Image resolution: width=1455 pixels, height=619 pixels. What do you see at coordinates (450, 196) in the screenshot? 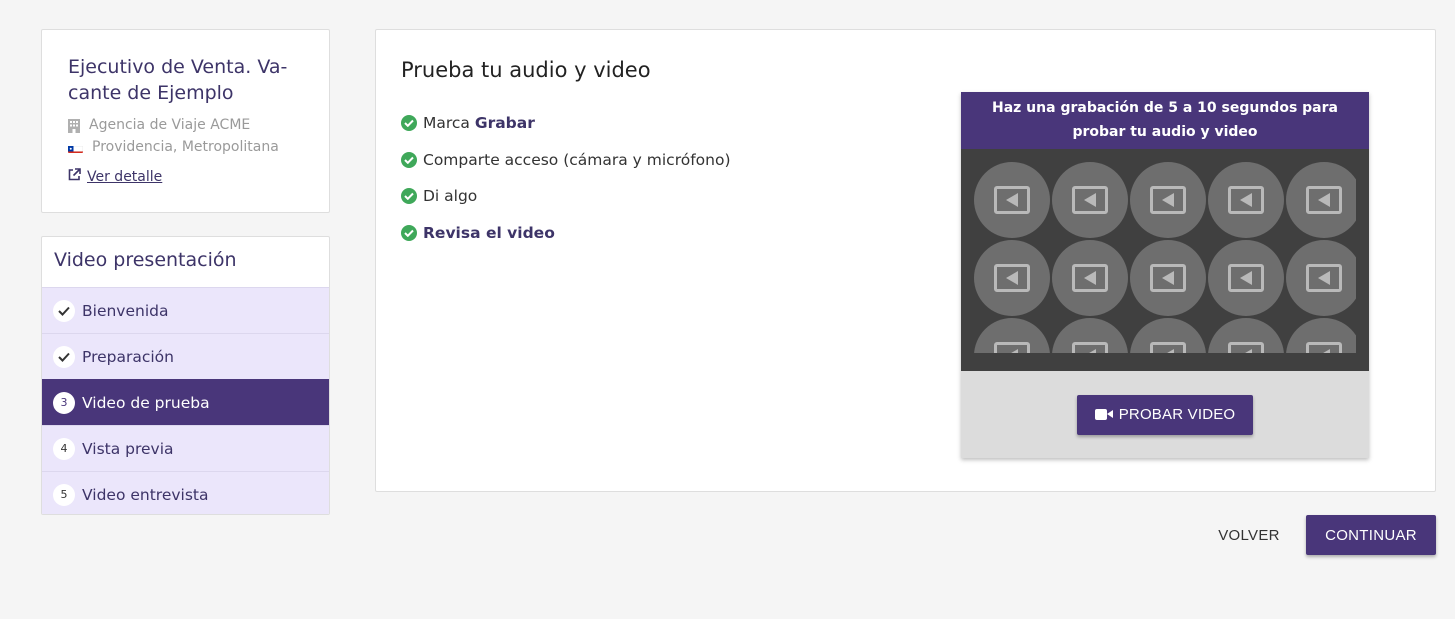
I see `list-item-text: Di algo` at bounding box center [450, 196].